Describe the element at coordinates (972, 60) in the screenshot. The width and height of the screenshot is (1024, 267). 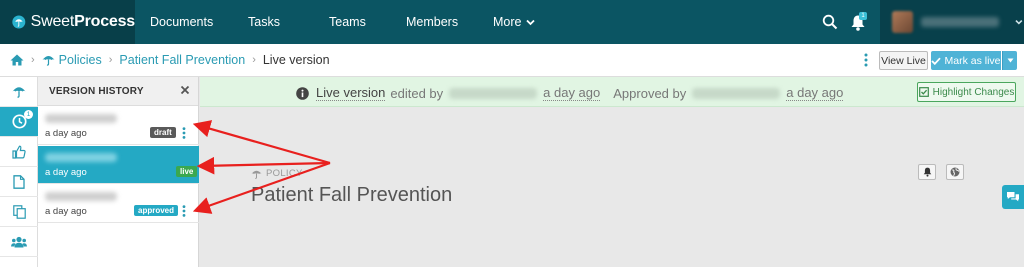
I see `mark-as-live-label: Mark as live` at that location.